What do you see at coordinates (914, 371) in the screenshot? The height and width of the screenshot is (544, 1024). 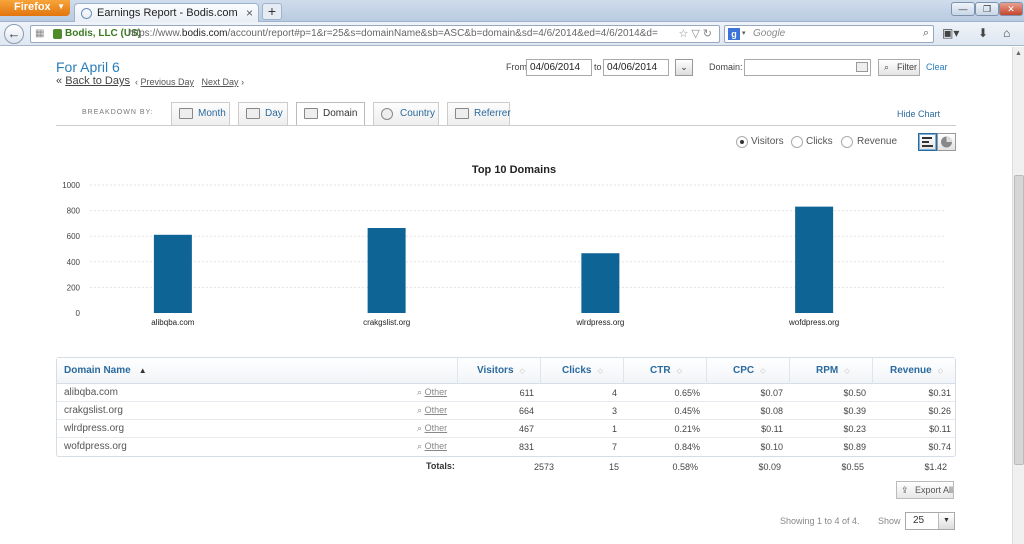 I see `col-revenue: Revenue ◇` at bounding box center [914, 371].